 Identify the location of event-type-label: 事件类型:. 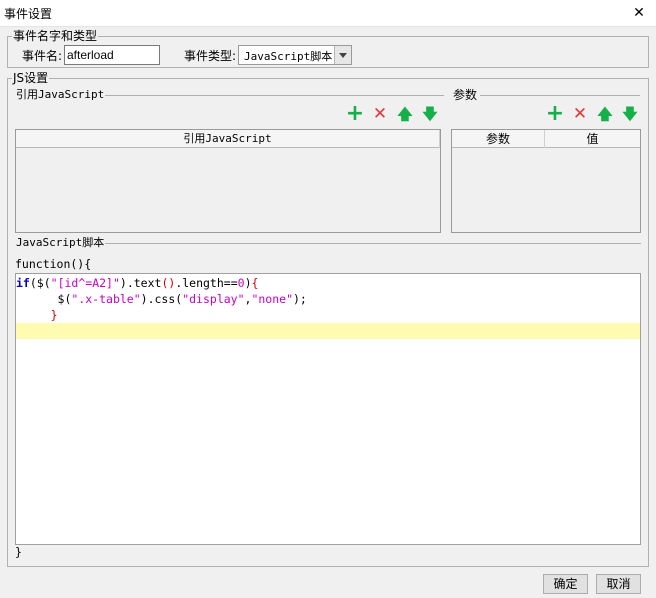
(210, 56).